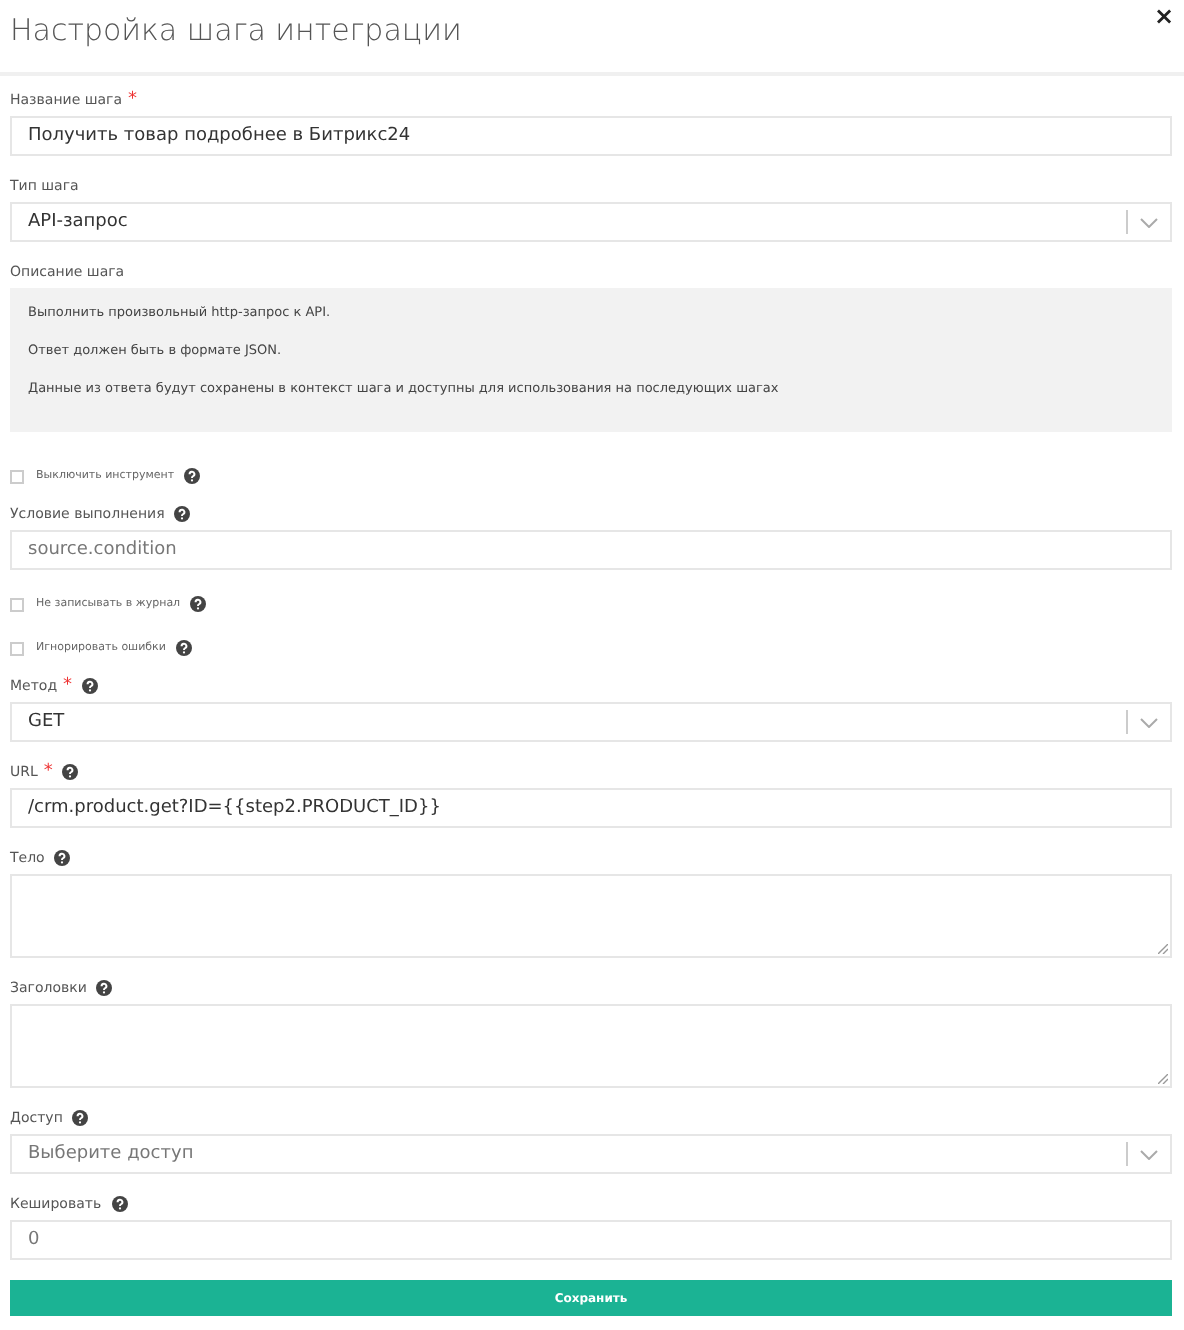  I want to click on select-field: GET, so click(591, 722).